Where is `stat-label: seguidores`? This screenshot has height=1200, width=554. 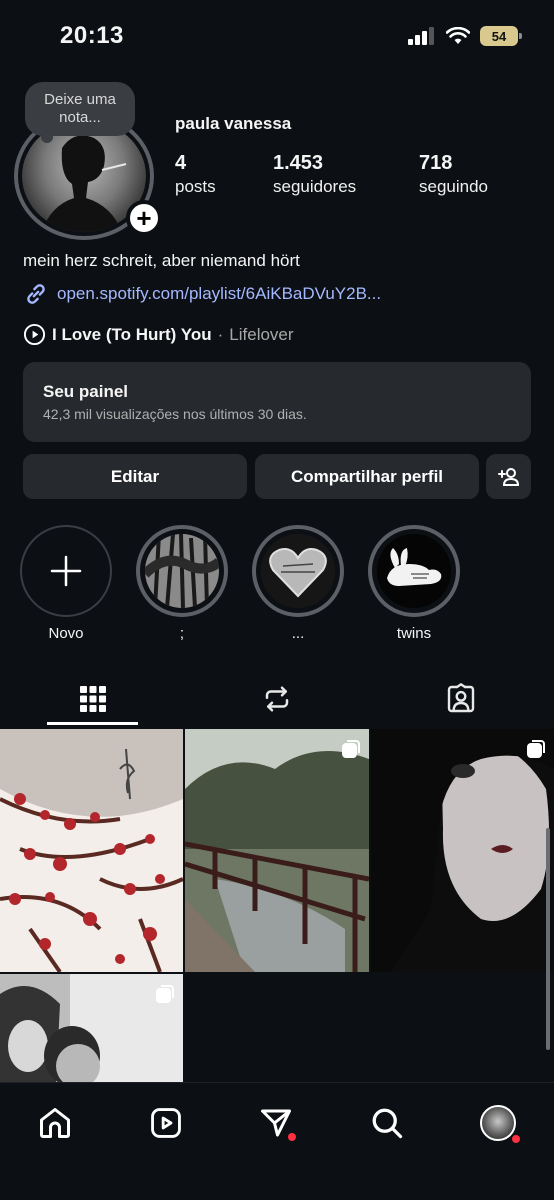
stat-label: seguidores is located at coordinates (315, 186).